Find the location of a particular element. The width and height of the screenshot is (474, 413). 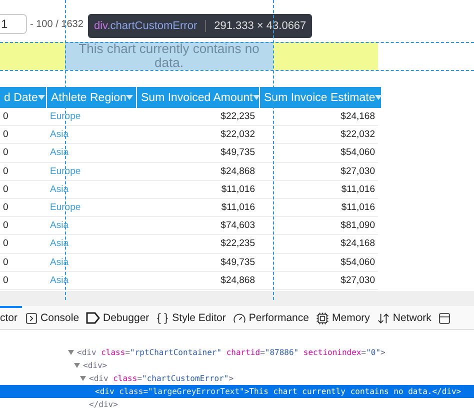

page-range: - 100 / 1632 is located at coordinates (57, 24).